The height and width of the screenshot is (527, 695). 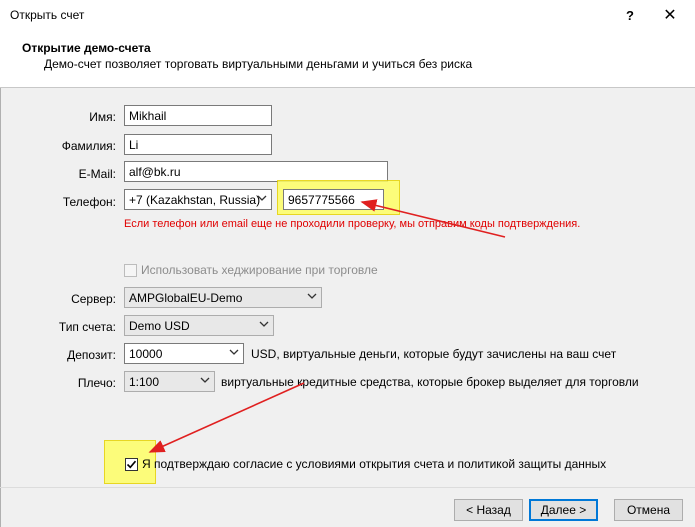 What do you see at coordinates (130, 270) in the screenshot?
I see `hedging-checkbox` at bounding box center [130, 270].